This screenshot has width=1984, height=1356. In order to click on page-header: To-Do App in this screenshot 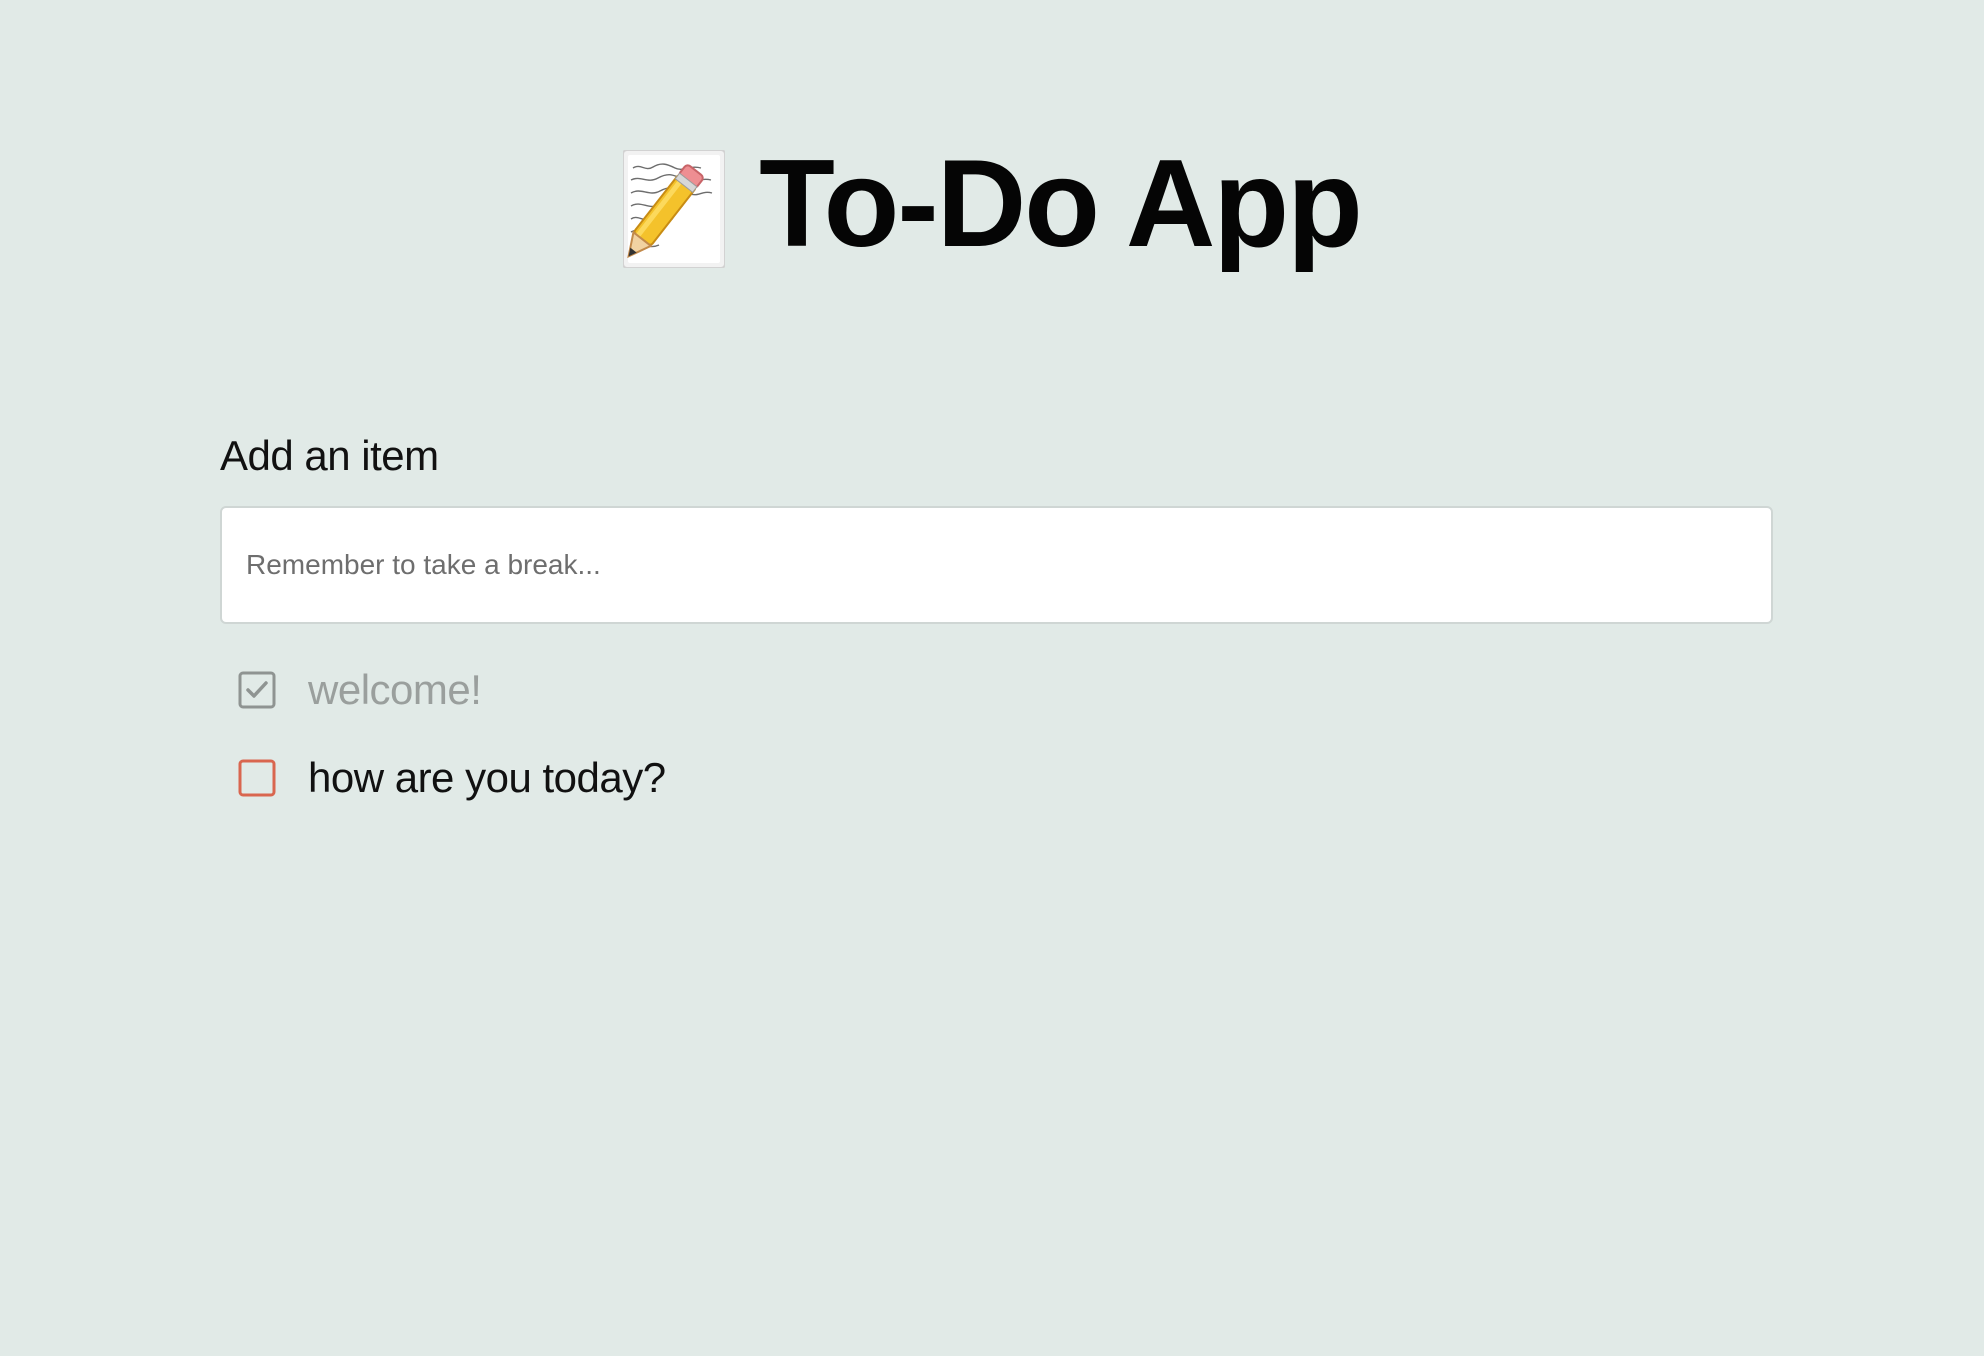, I will do `click(992, 204)`.